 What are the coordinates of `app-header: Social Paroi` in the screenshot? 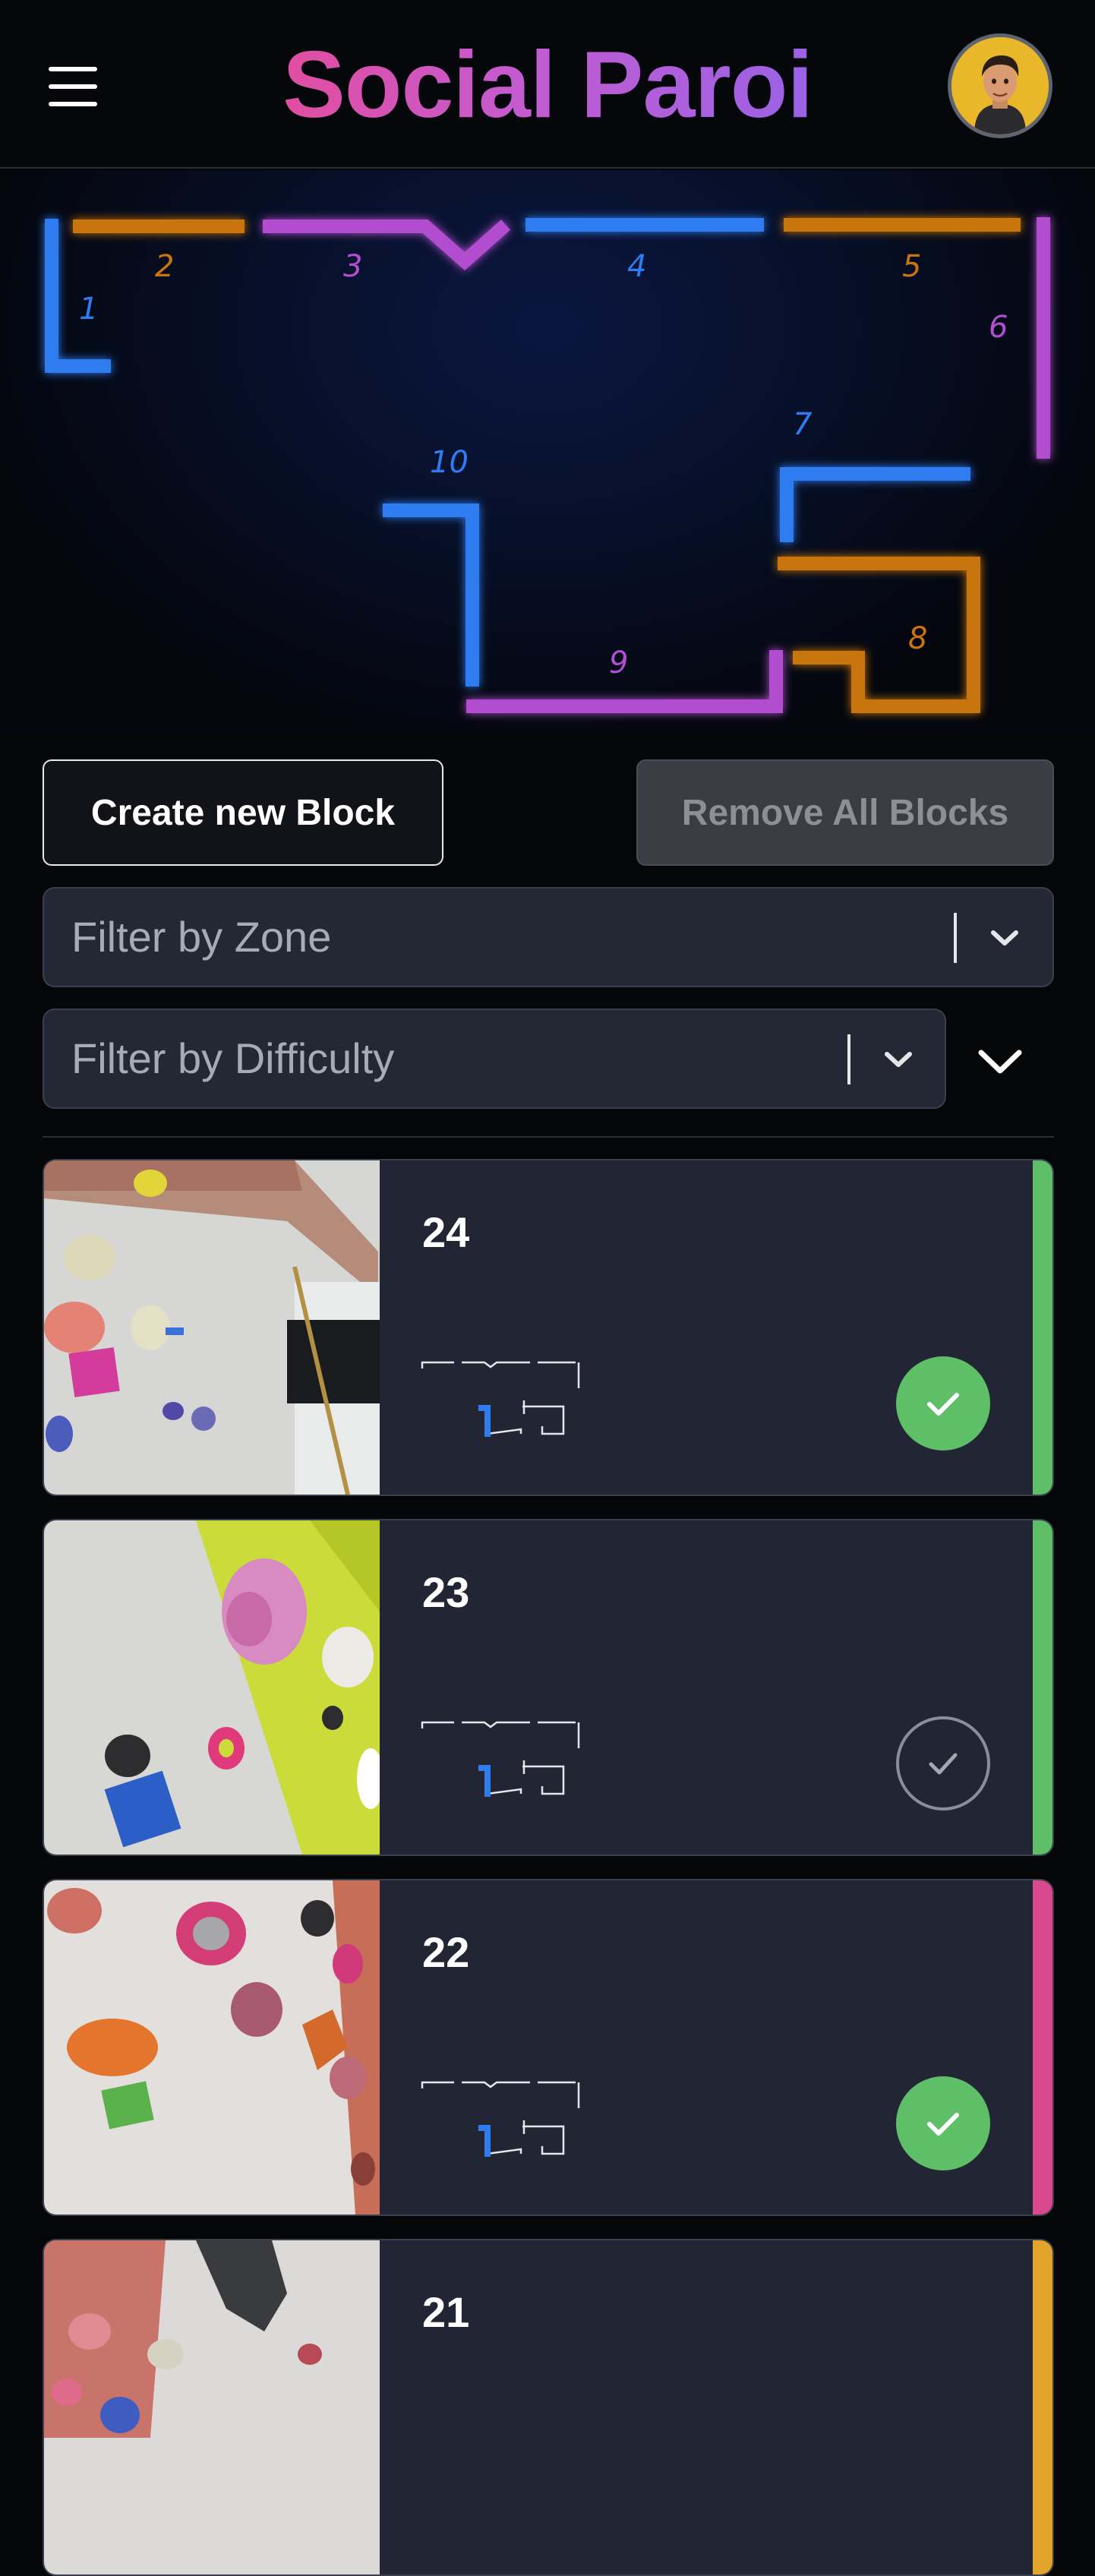 It's located at (547, 84).